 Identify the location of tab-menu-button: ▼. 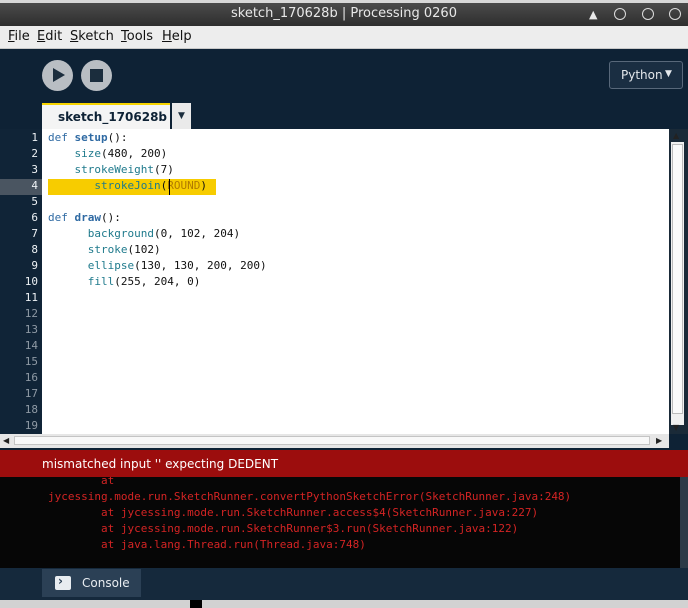
(181, 116).